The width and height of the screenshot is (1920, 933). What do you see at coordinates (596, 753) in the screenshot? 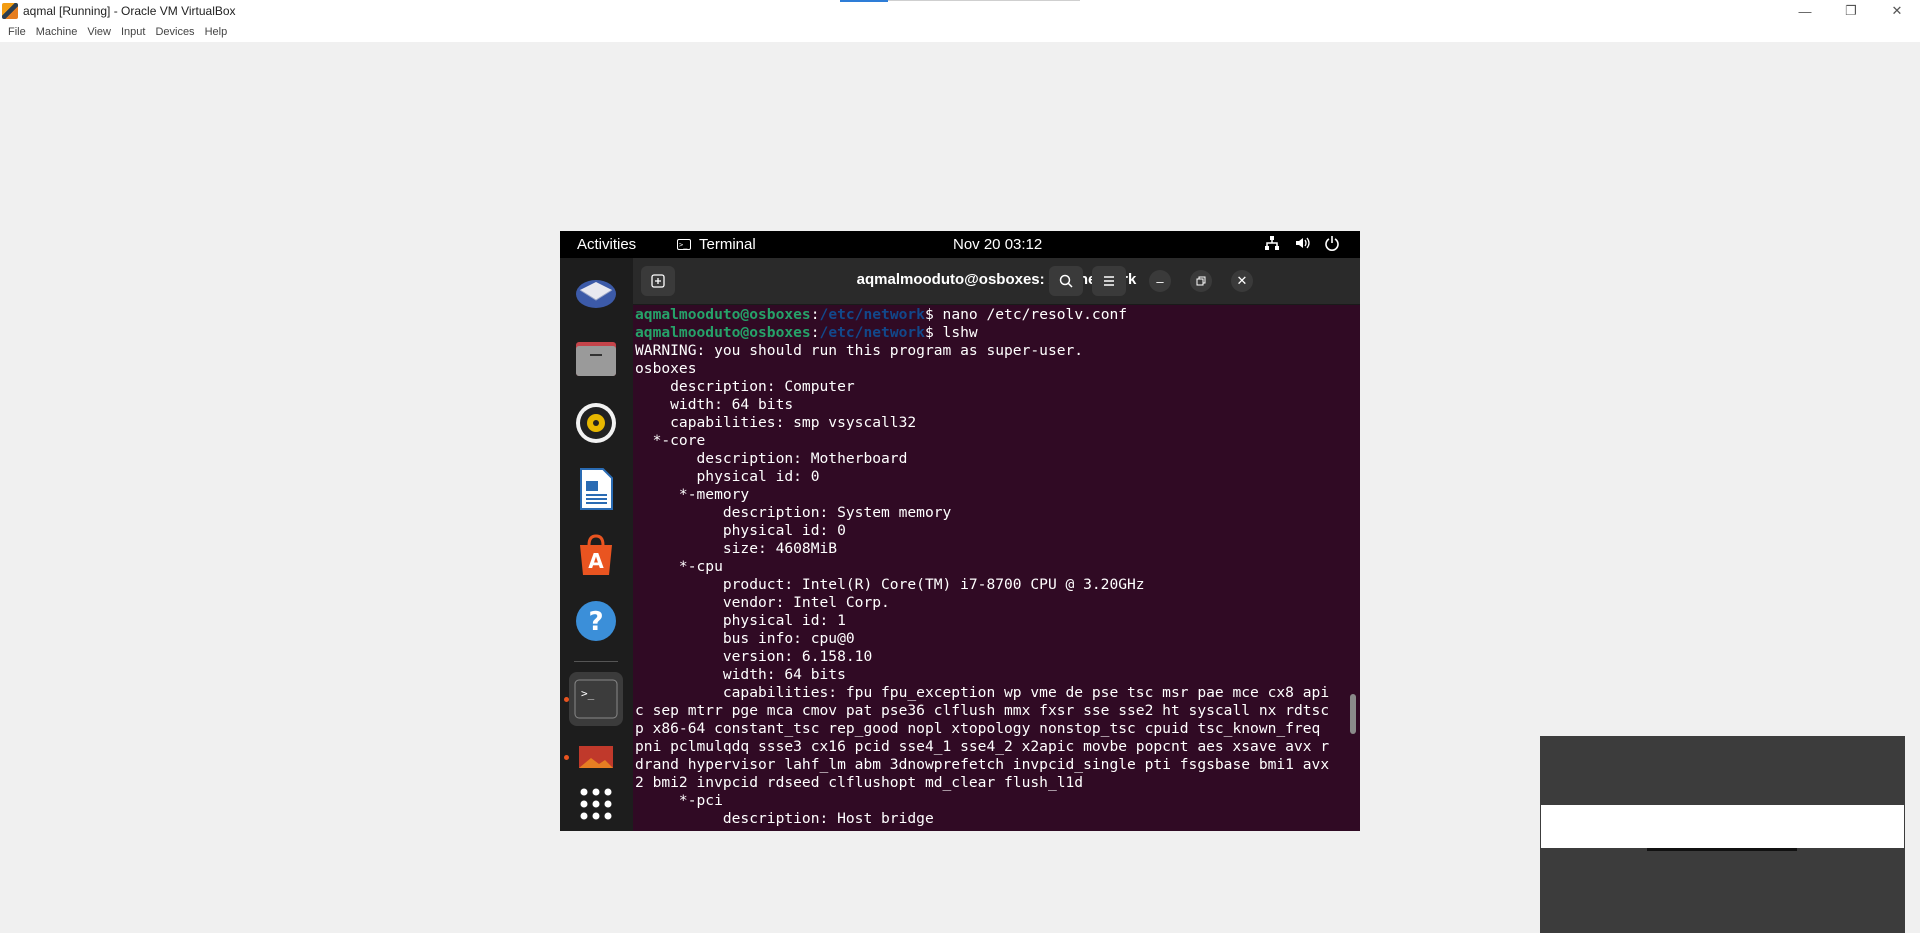
I see `shotwell-icon` at bounding box center [596, 753].